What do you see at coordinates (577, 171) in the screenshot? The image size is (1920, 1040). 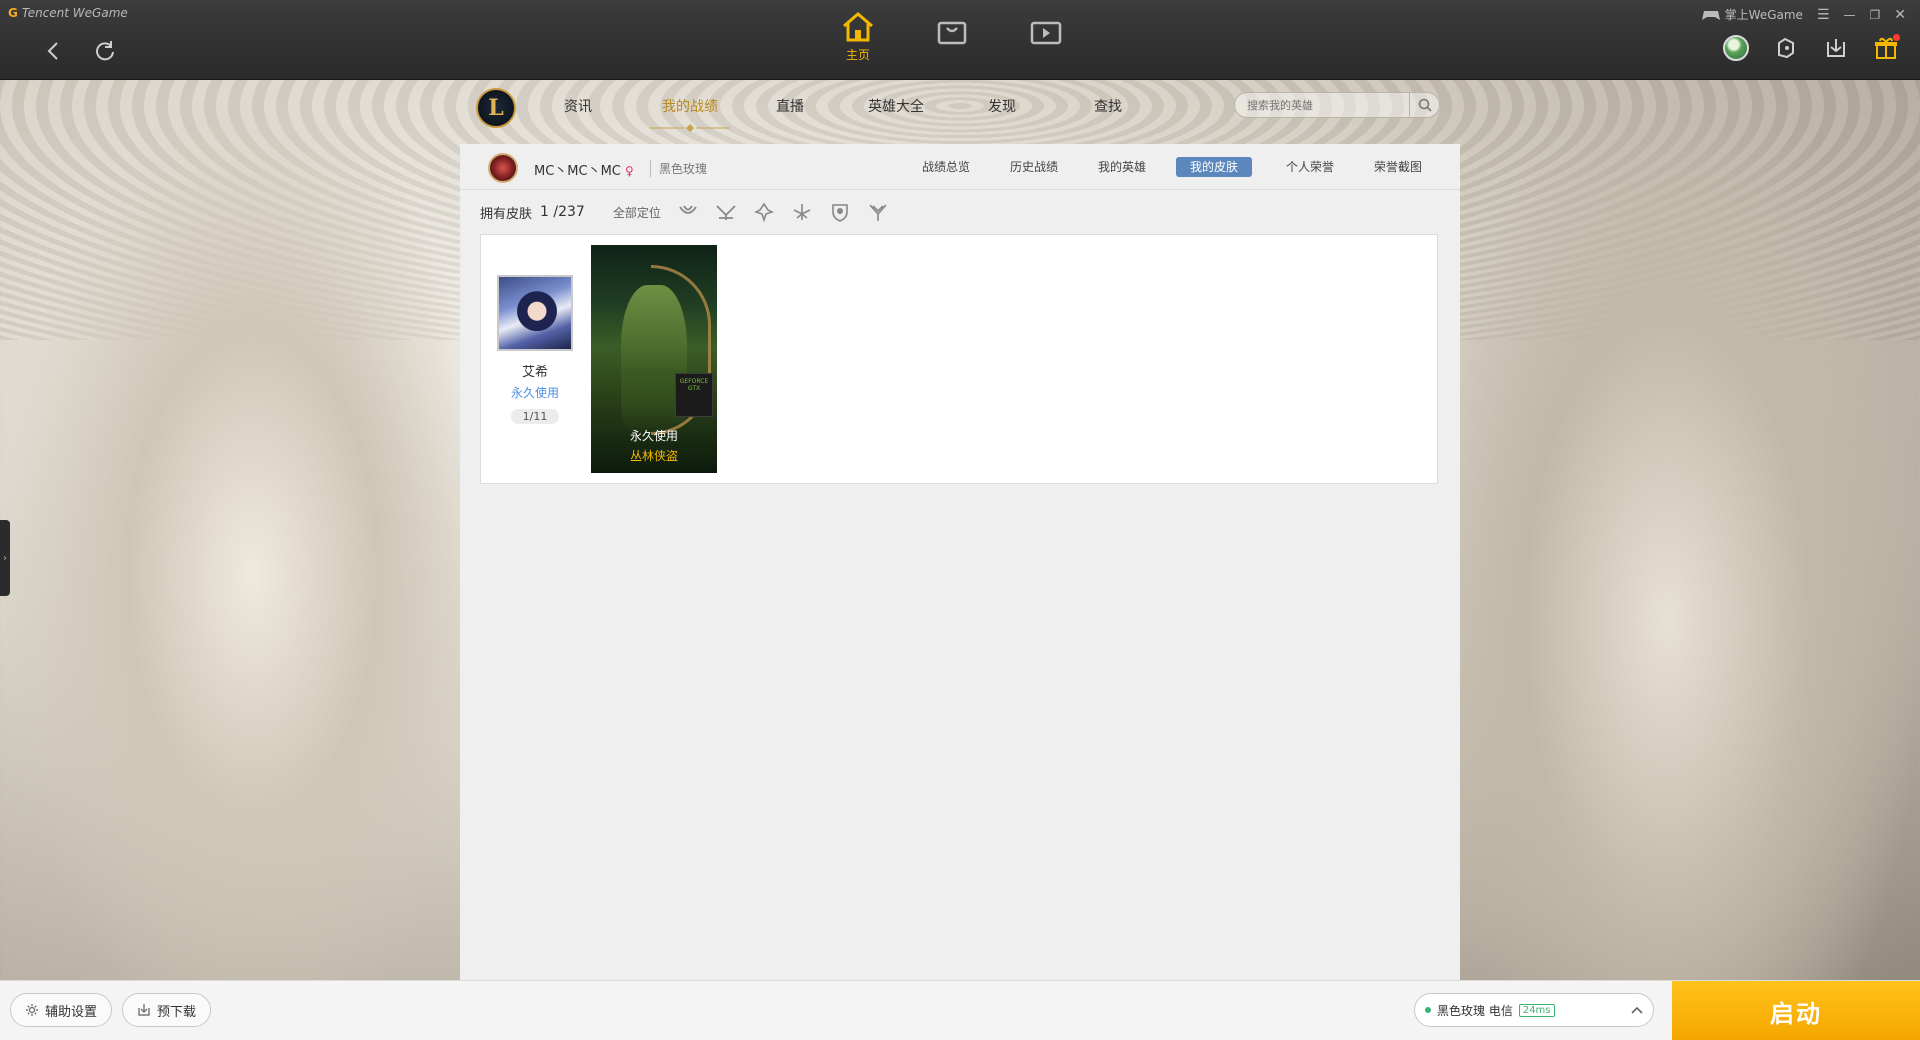 I see `player-name-text: MC丶MC丶MC` at bounding box center [577, 171].